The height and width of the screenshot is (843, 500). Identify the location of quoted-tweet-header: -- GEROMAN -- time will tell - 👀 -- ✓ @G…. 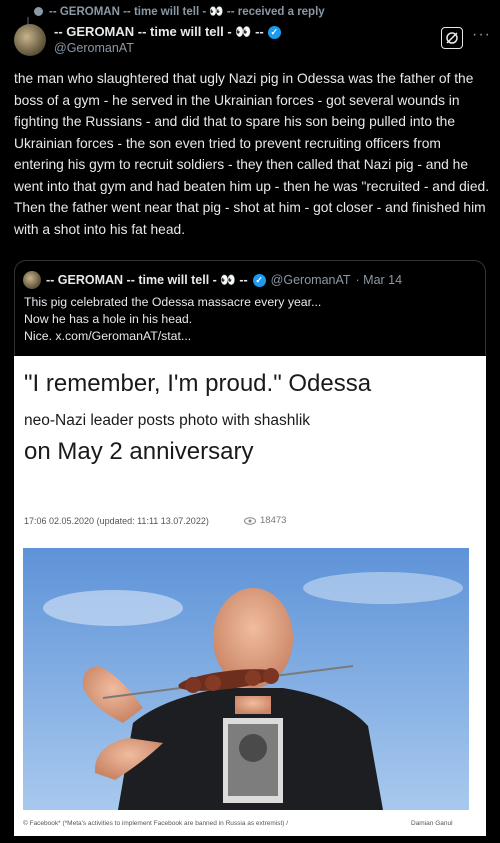
(212, 280).